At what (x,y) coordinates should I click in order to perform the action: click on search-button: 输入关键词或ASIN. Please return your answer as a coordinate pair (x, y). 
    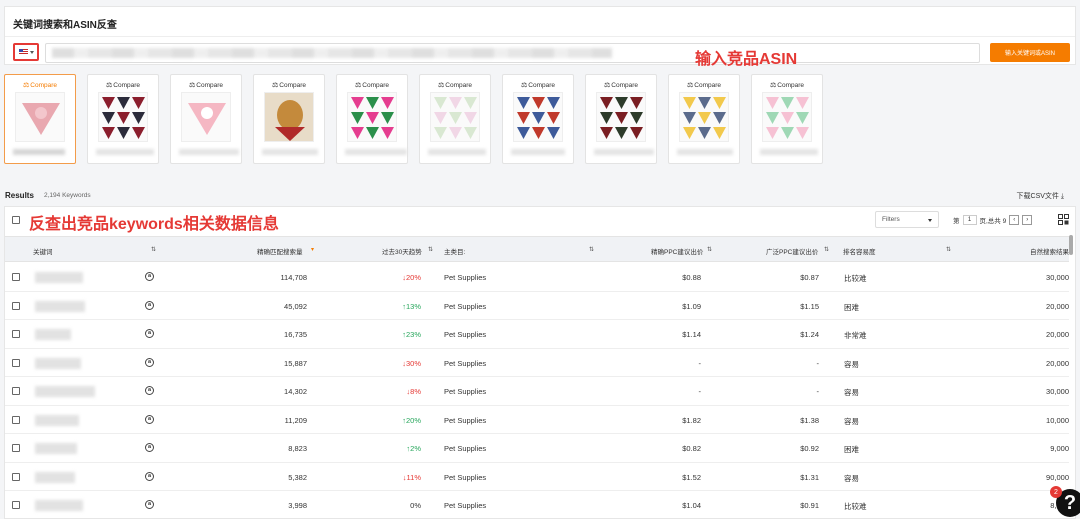
    Looking at the image, I should click on (1030, 52).